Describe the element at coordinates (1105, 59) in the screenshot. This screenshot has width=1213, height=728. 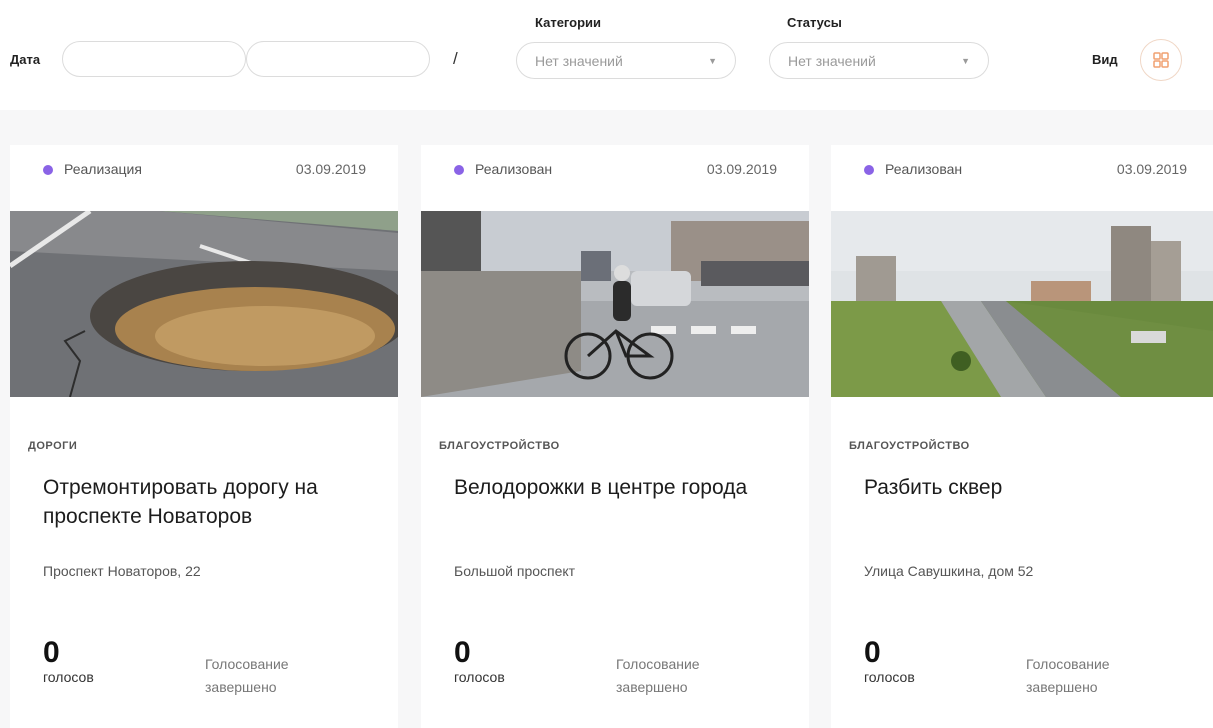
I see `view-label: Вид` at that location.